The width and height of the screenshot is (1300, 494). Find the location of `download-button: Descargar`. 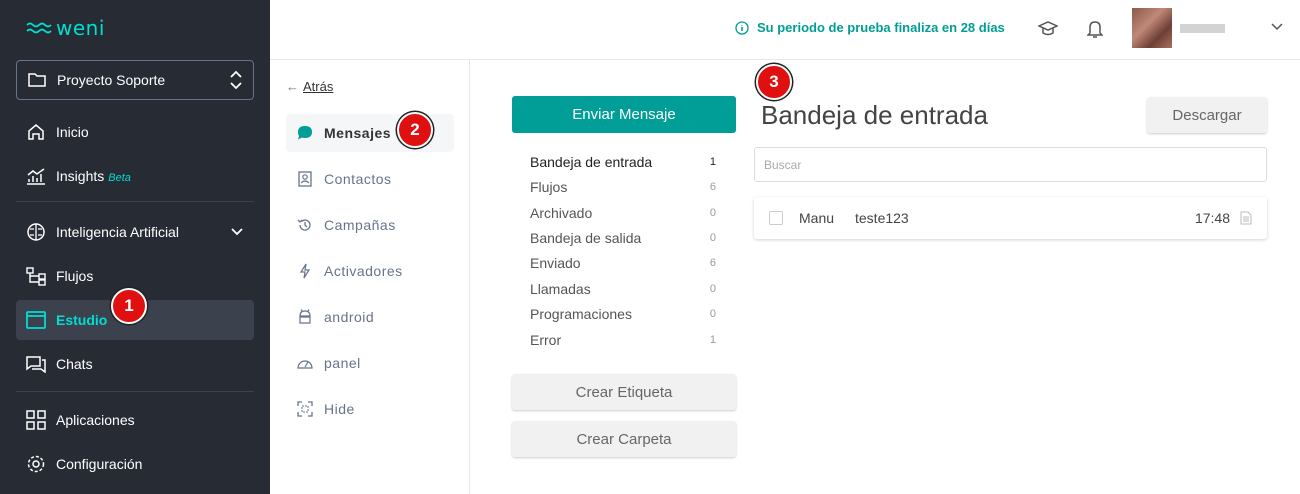

download-button: Descargar is located at coordinates (1207, 115).